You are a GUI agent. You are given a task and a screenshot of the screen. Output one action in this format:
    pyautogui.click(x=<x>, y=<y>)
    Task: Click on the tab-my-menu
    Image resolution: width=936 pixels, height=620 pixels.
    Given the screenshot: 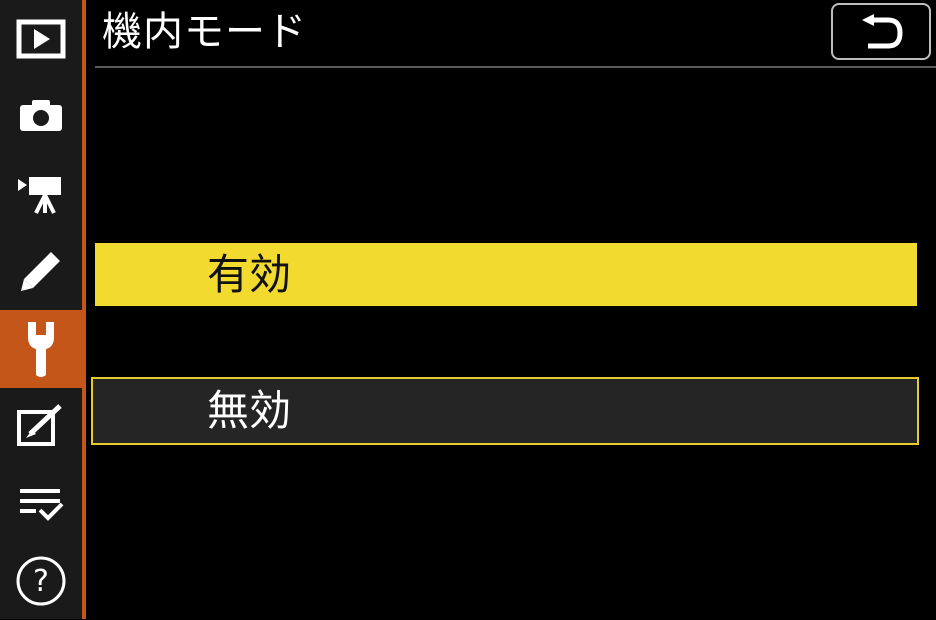 What is the action you would take?
    pyautogui.click(x=41, y=505)
    